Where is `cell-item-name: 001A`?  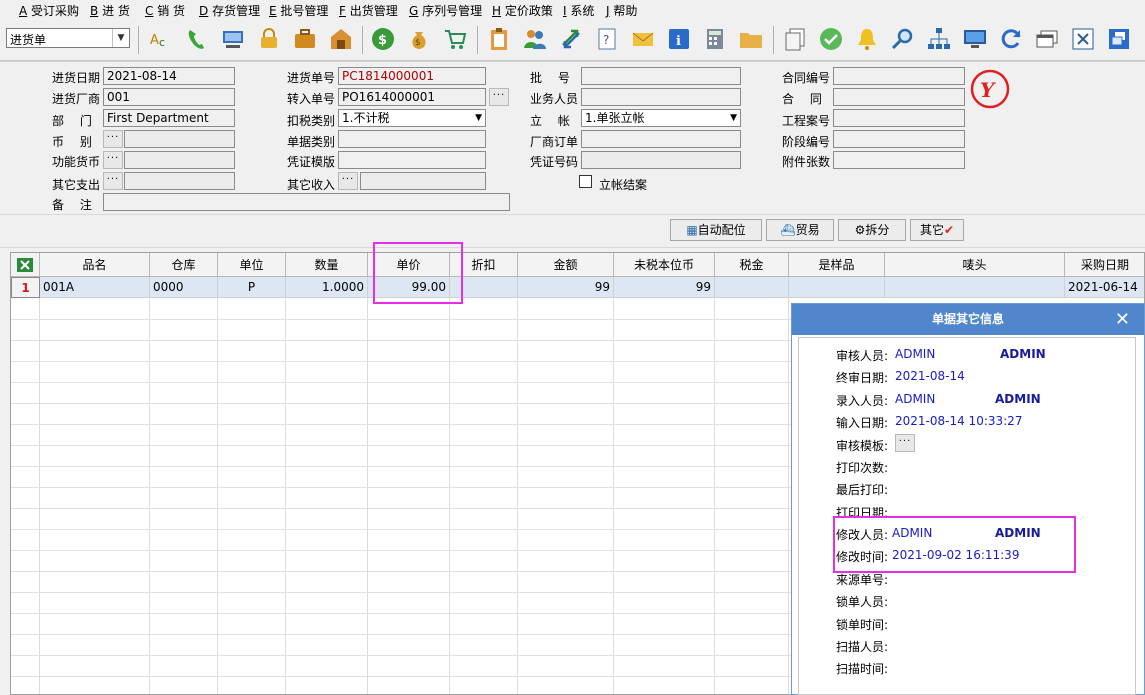
cell-item-name: 001A is located at coordinates (95, 287).